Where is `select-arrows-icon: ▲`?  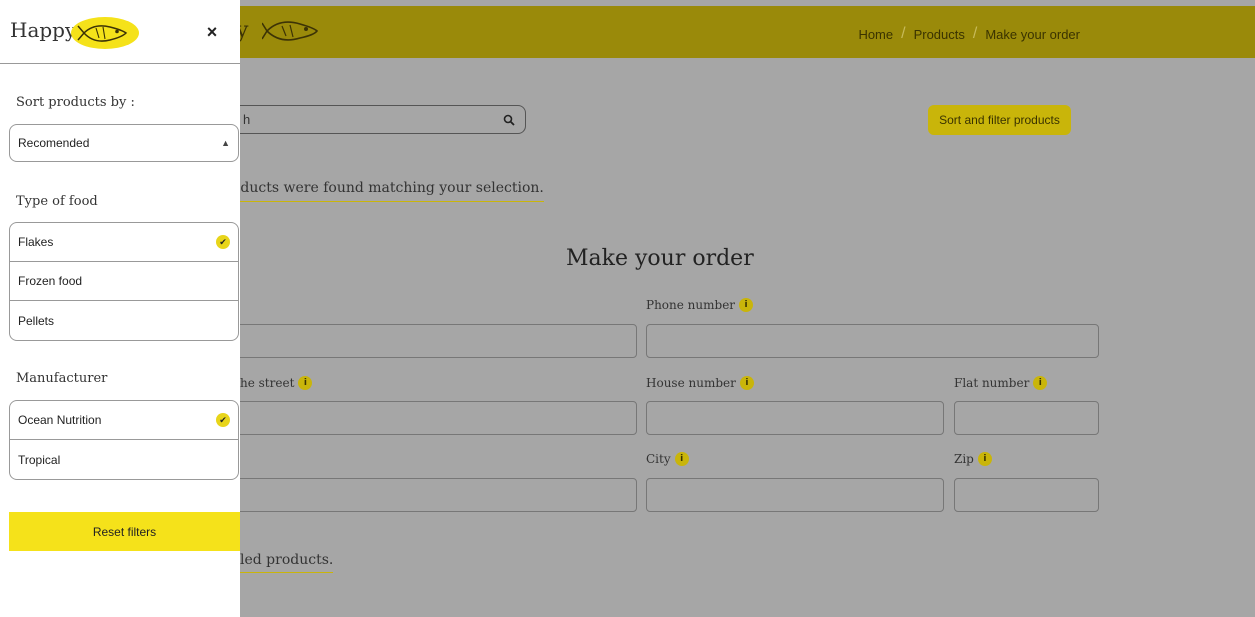 select-arrows-icon: ▲ is located at coordinates (225, 143).